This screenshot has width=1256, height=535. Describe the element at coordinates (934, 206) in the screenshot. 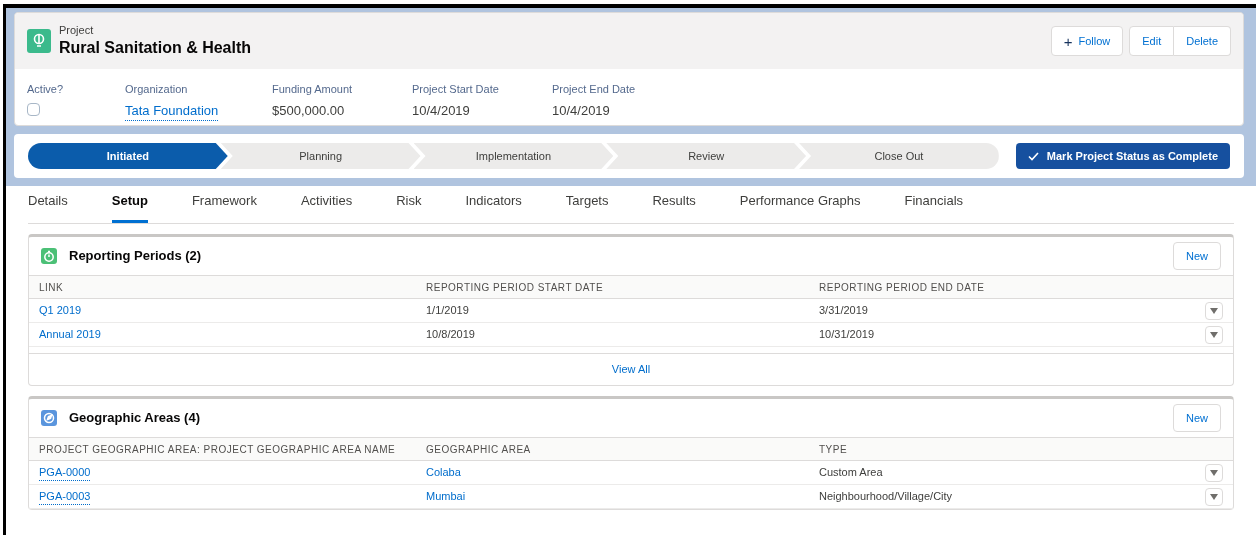

I see `tab: Financials` at that location.